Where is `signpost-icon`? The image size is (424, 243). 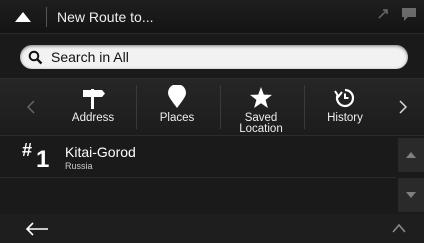
signpost-icon is located at coordinates (94, 99).